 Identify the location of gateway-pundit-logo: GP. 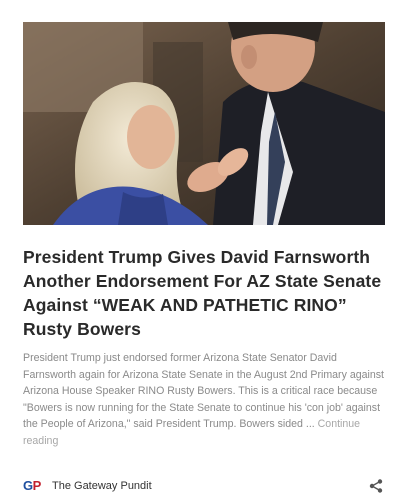
(32, 485).